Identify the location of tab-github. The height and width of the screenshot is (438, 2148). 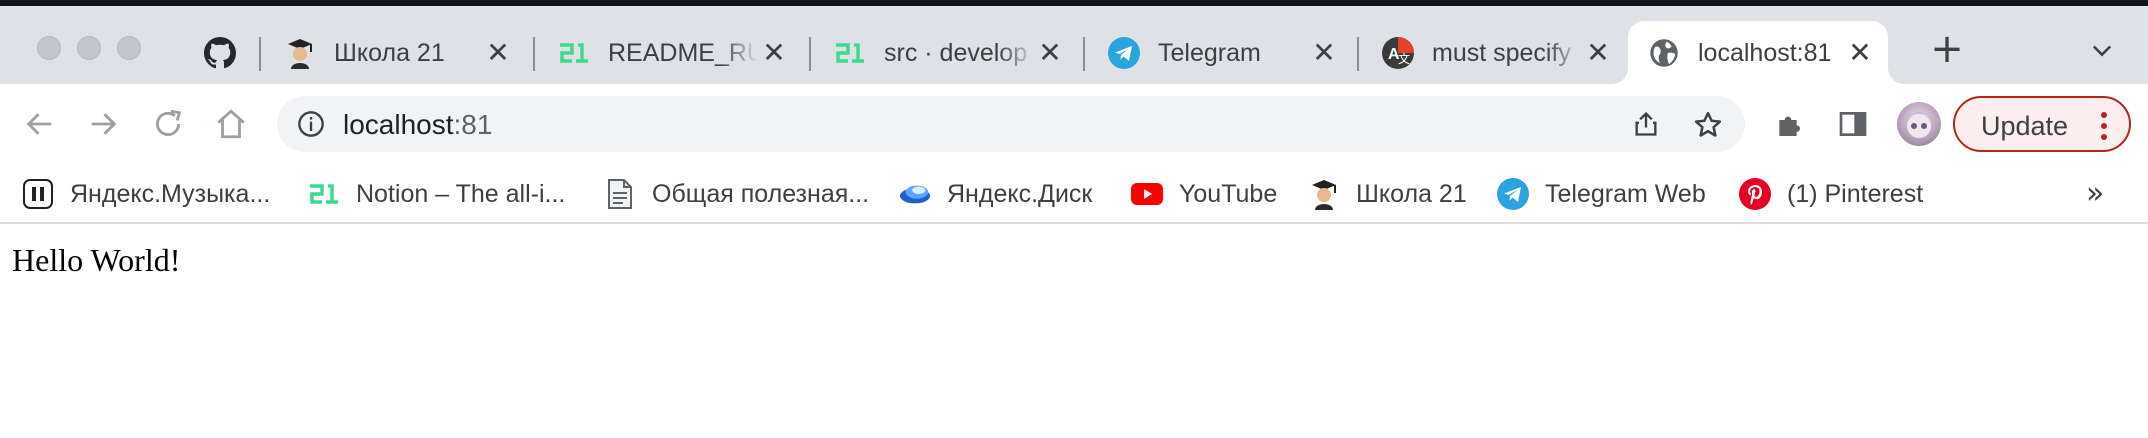
(221, 52).